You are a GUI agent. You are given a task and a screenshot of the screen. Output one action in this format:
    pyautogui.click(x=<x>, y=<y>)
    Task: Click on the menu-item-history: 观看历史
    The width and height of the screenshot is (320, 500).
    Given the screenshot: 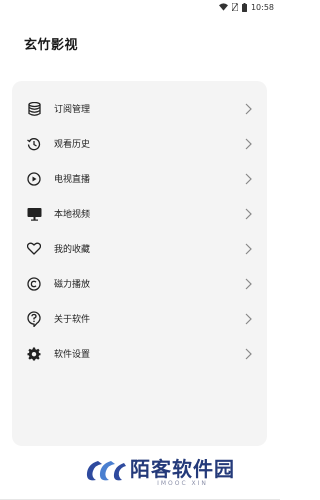 What is the action you would take?
    pyautogui.click(x=139, y=143)
    